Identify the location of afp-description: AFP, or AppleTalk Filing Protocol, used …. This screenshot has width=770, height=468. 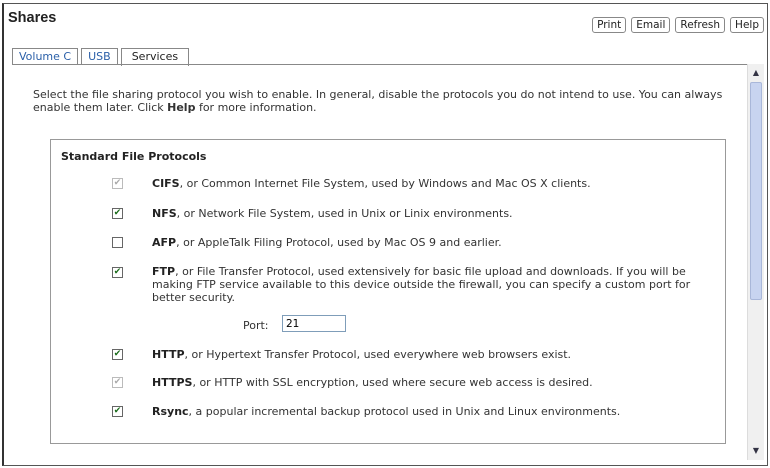
(432, 242).